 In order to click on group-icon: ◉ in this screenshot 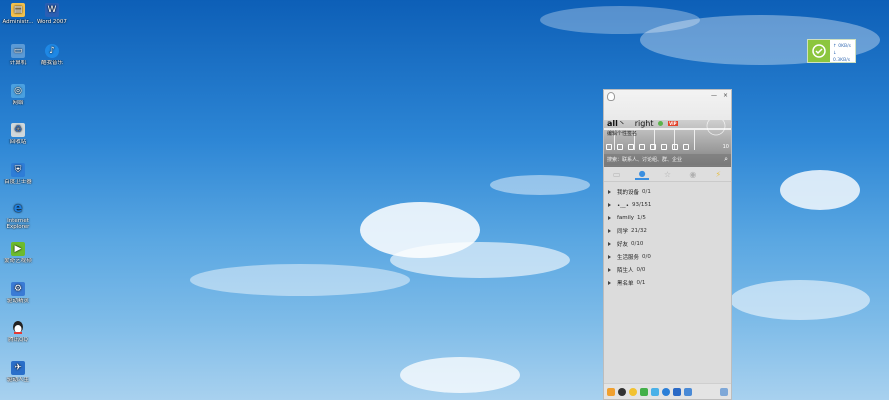, I will do `click(693, 174)`.